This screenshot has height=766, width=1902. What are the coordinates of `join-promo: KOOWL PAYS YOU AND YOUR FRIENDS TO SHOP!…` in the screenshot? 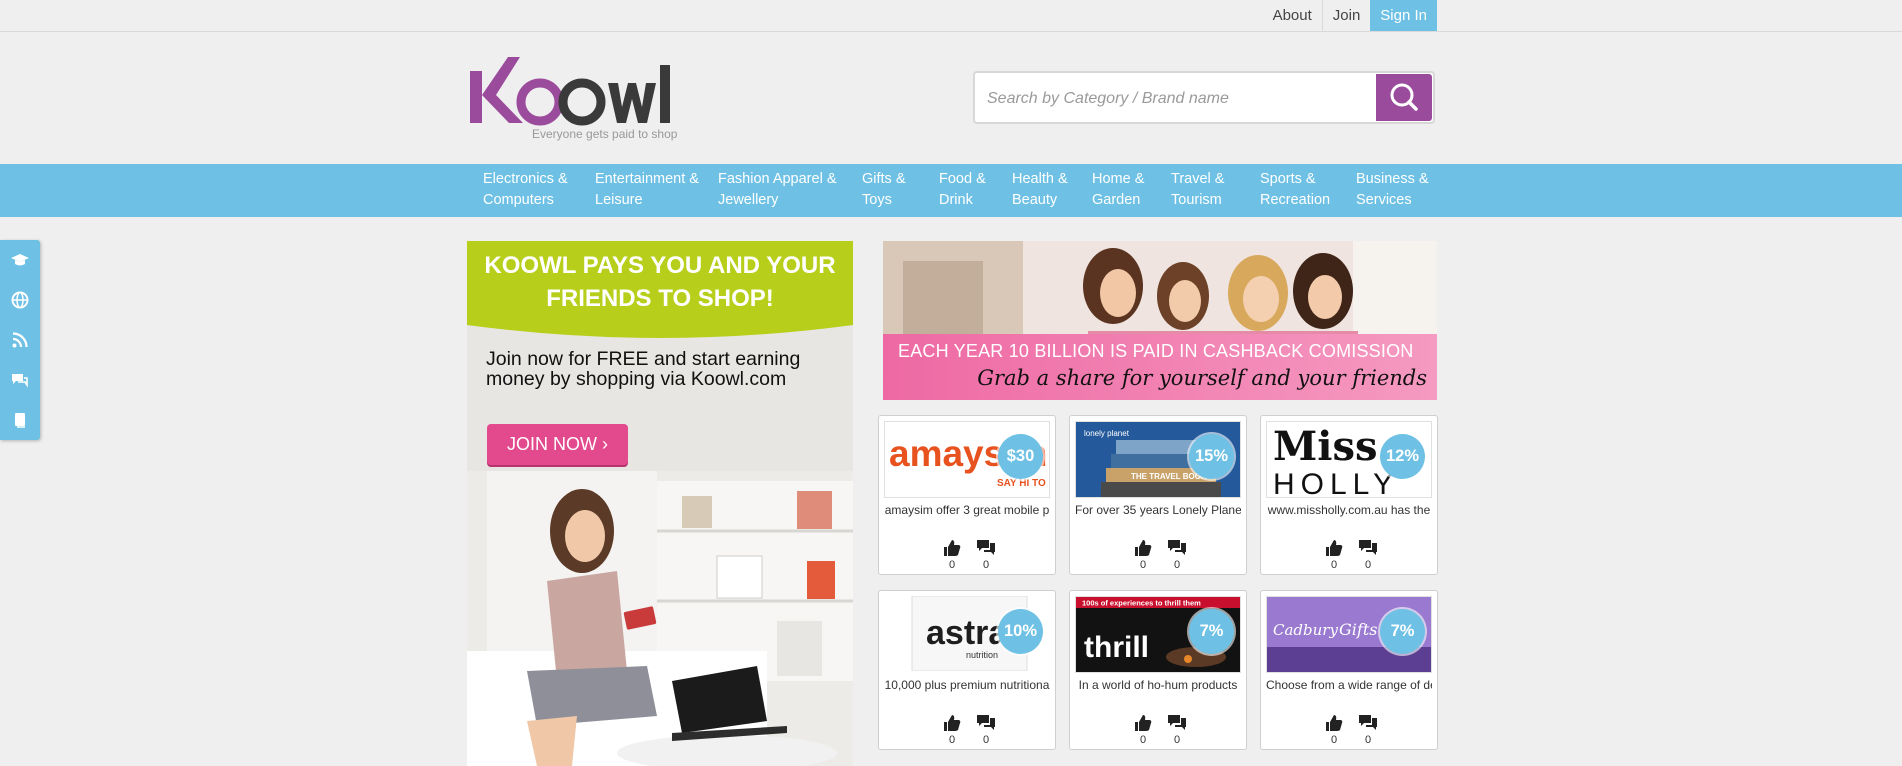 It's located at (660, 503).